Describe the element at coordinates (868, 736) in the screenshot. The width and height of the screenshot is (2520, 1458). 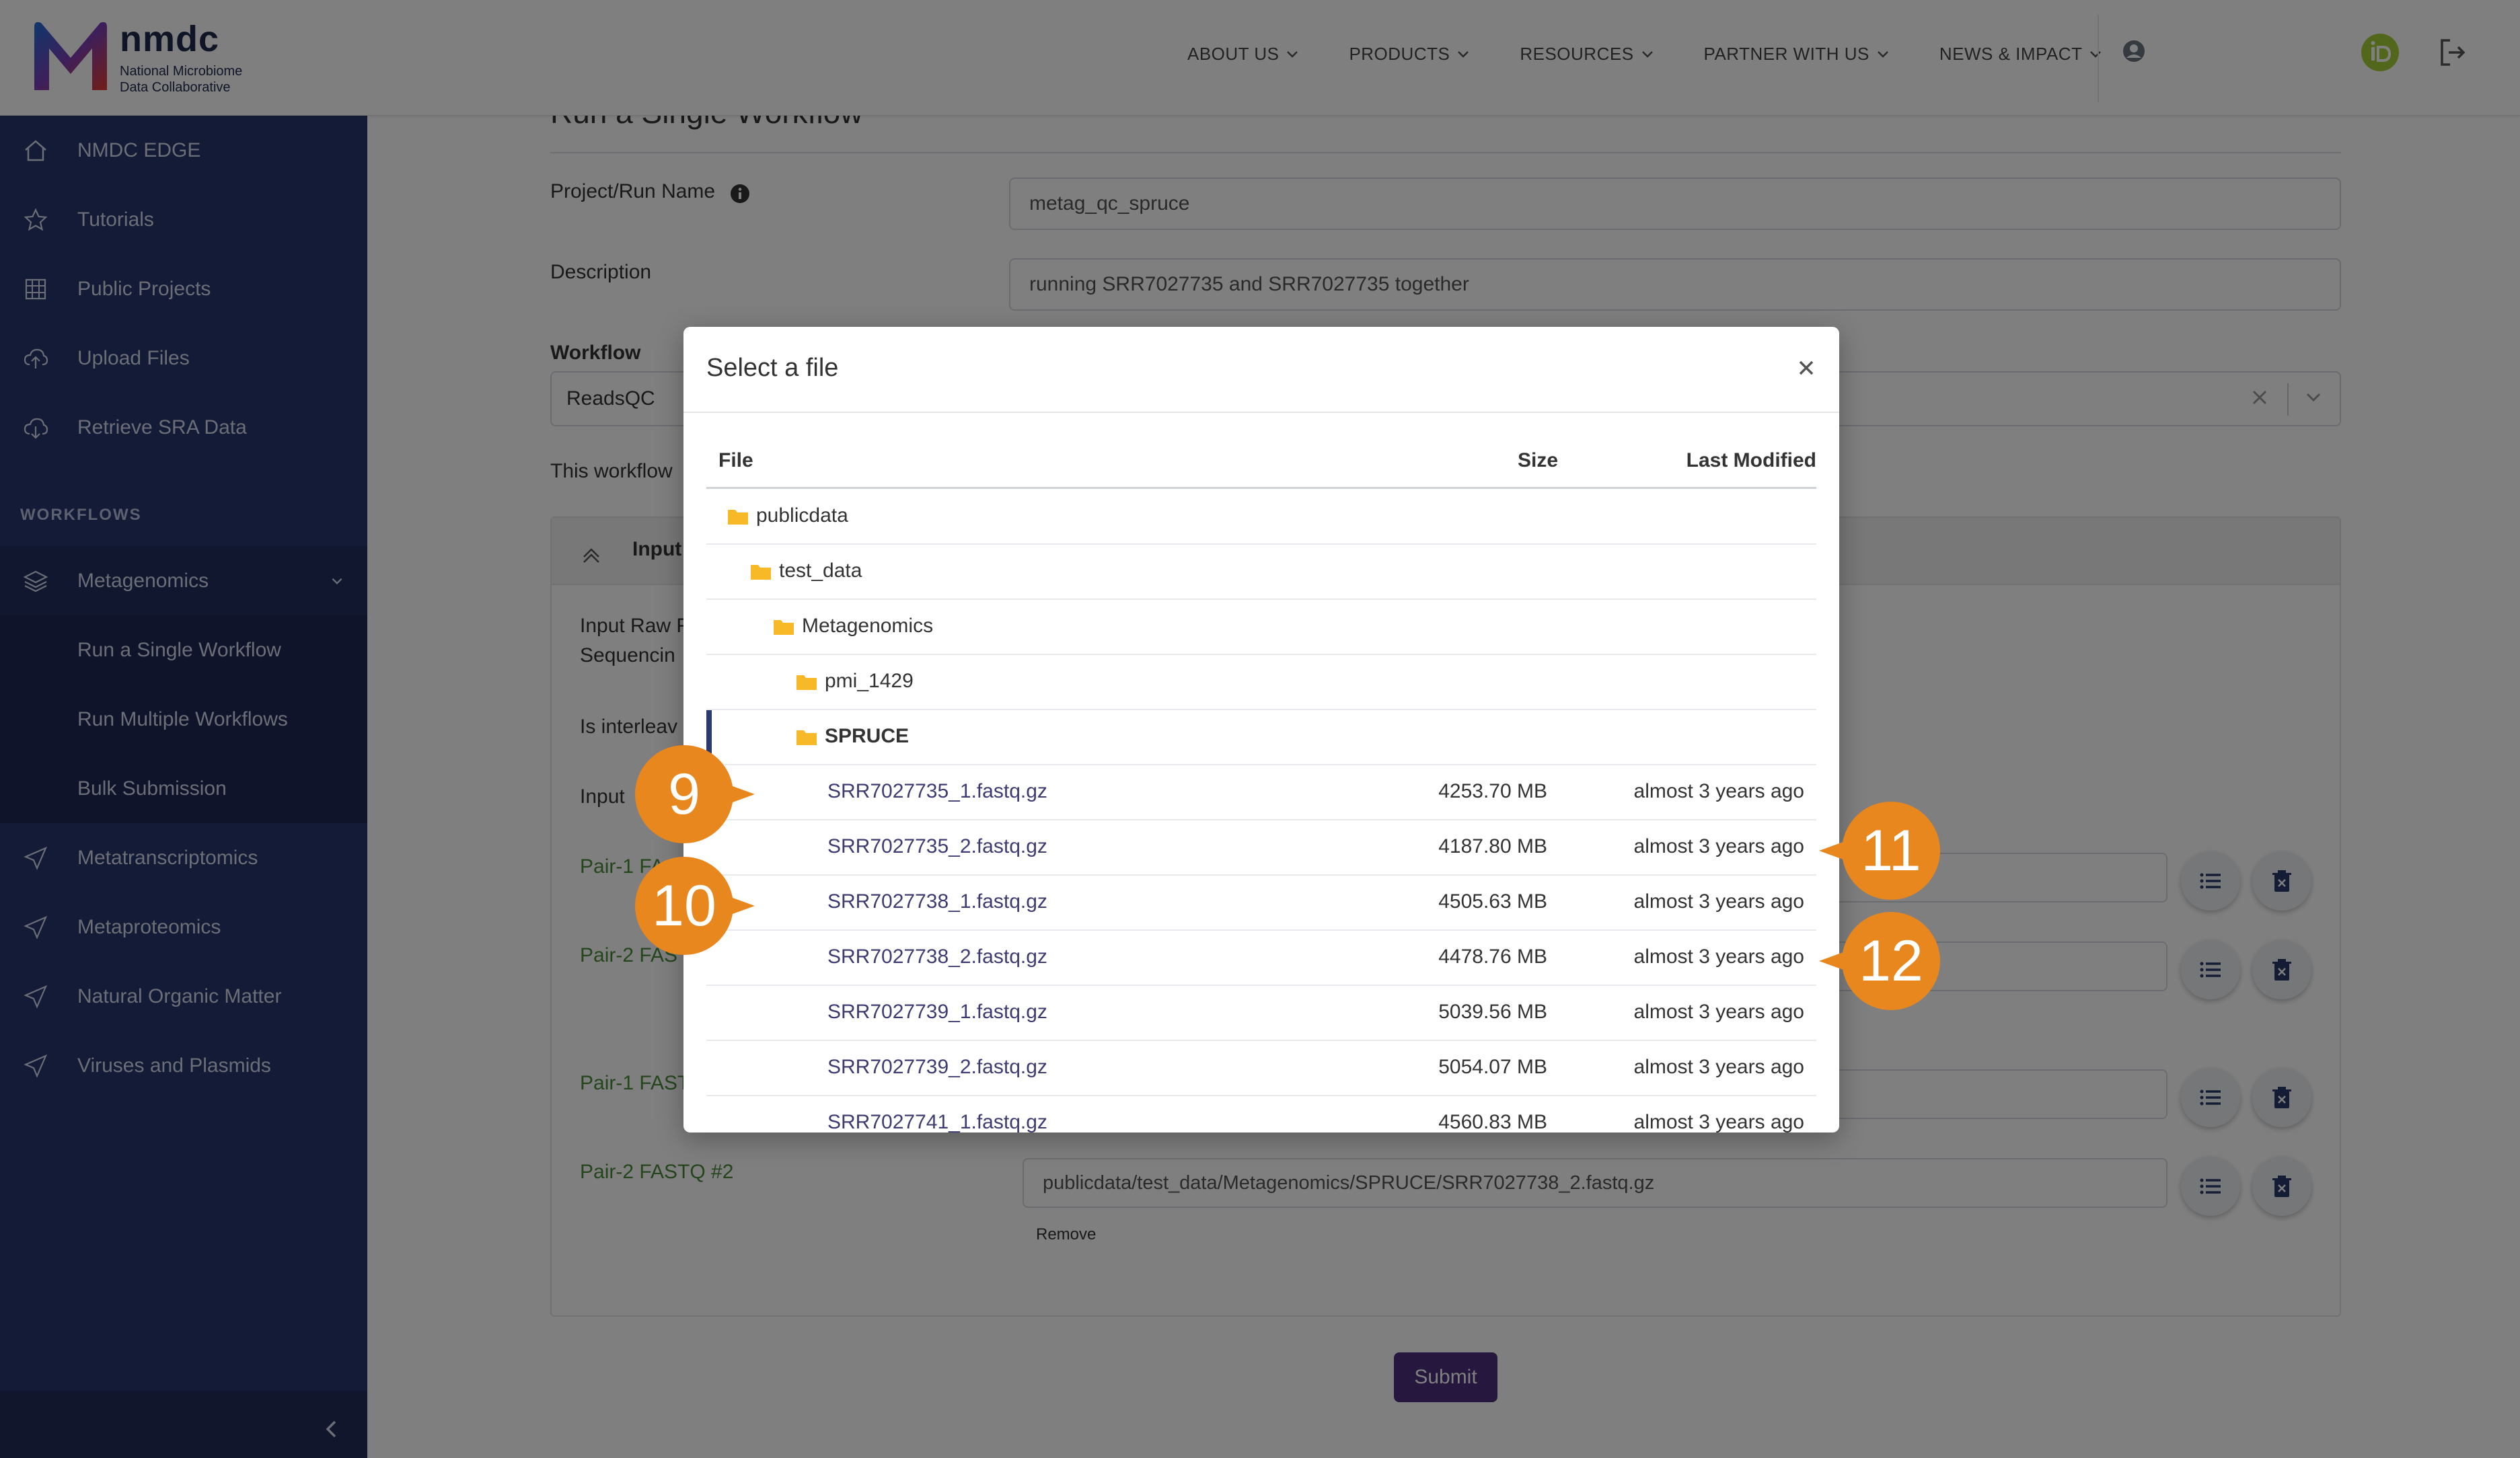
I see `folder-name: SPRUCE` at that location.